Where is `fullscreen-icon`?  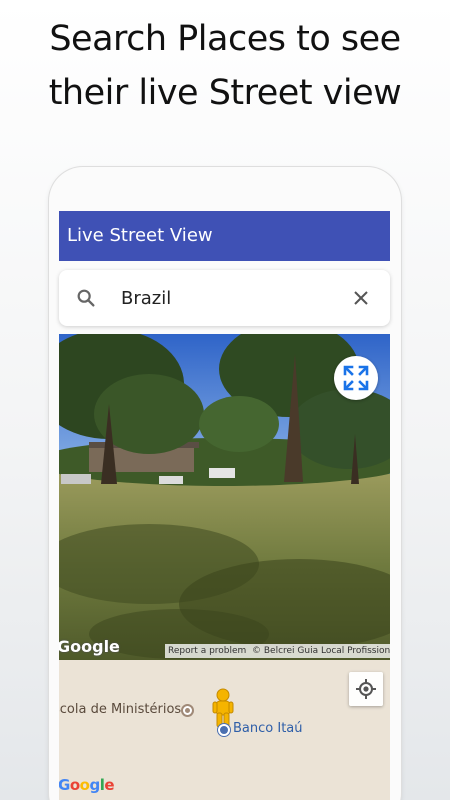
fullscreen-icon is located at coordinates (356, 378).